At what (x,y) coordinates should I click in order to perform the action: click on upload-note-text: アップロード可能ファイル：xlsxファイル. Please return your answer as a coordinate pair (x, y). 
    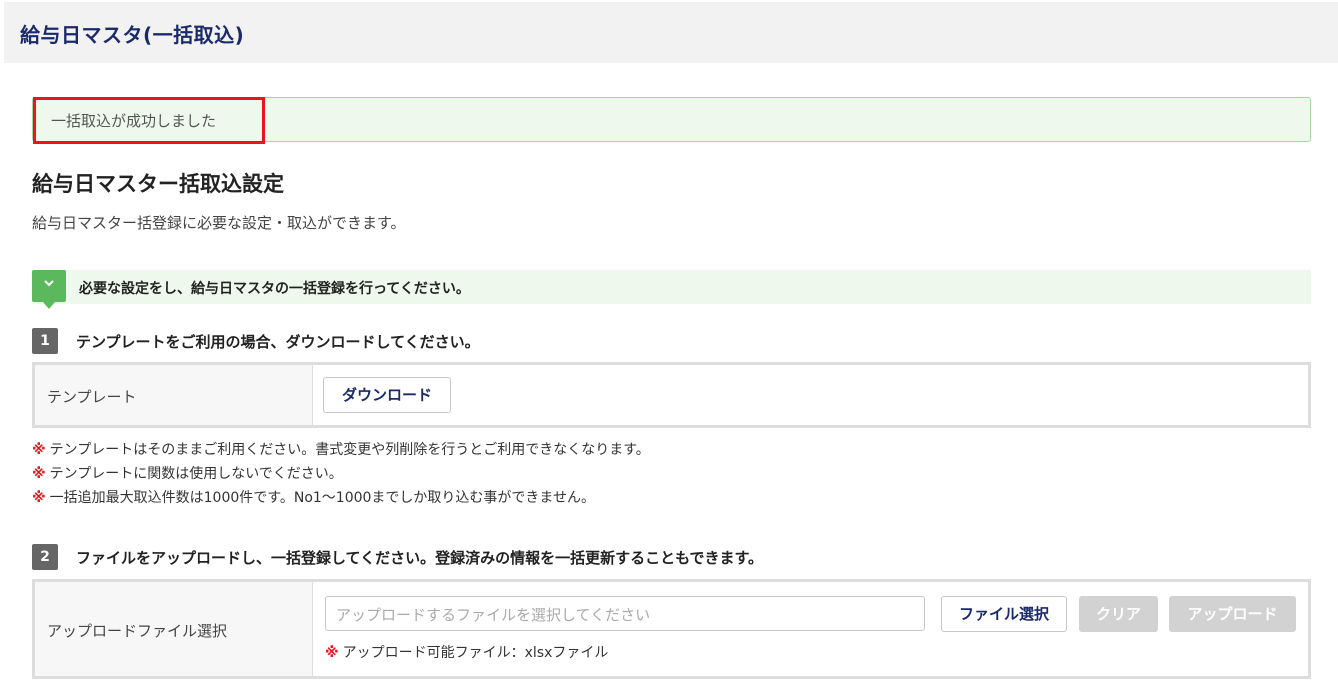
    Looking at the image, I should click on (475, 653).